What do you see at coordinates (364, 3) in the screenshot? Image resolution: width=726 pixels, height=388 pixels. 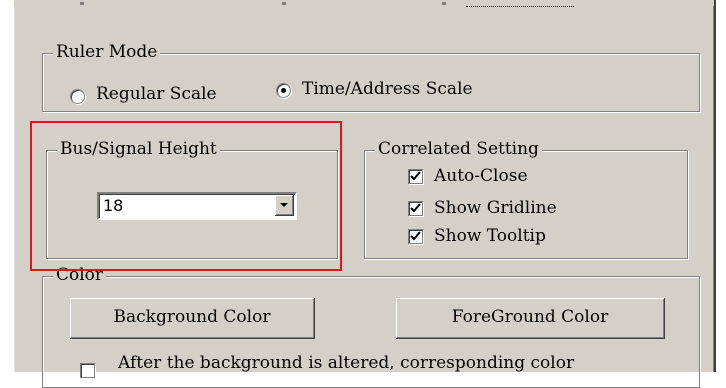 I see `top-partial-row` at bounding box center [364, 3].